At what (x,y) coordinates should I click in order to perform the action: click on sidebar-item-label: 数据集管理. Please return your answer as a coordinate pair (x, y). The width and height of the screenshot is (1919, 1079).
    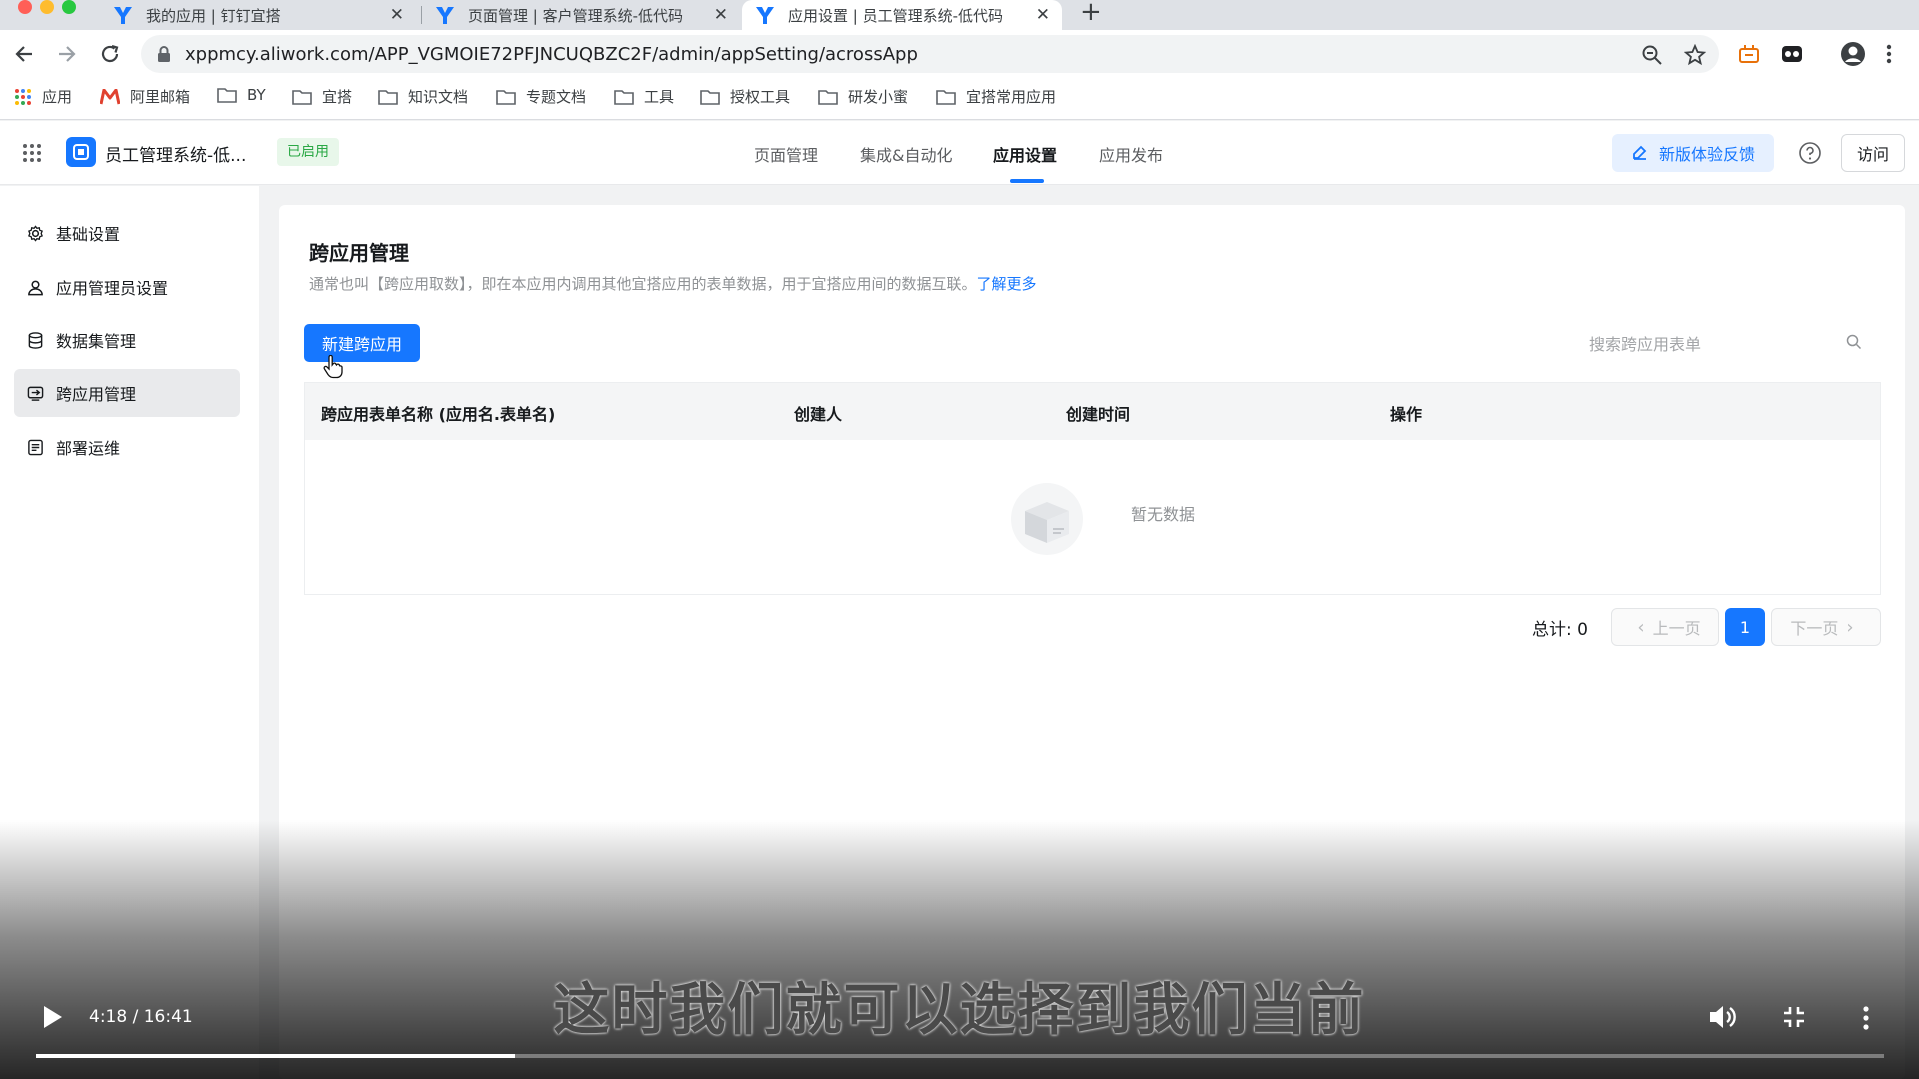
    Looking at the image, I should click on (96, 341).